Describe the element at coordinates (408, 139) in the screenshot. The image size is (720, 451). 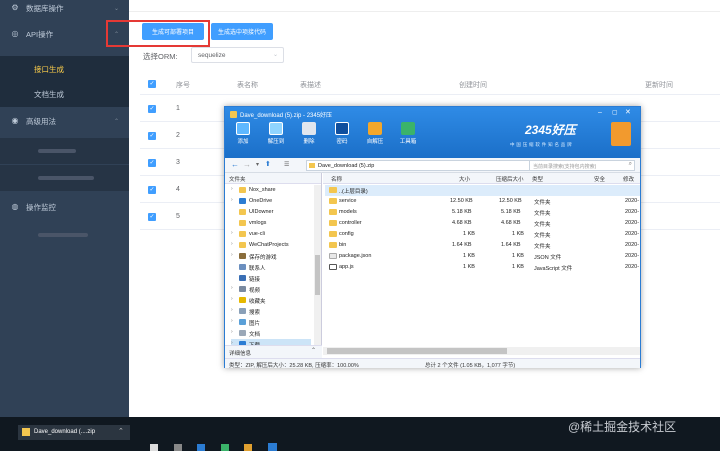
I see `toolbox-button: 工具箱` at that location.